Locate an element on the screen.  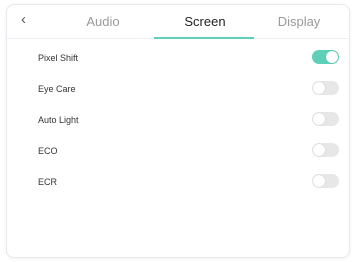
setting-row-eye-care: Eye Care is located at coordinates (178, 89).